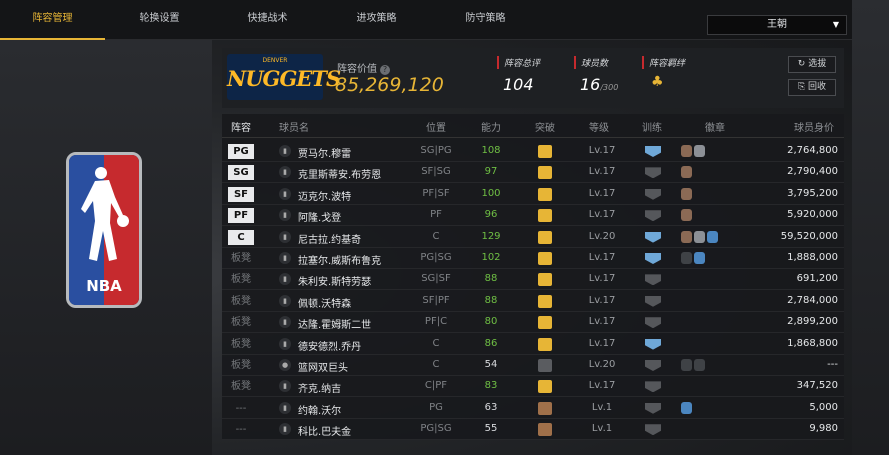 The height and width of the screenshot is (455, 889). I want to click on table-row: 板凳 ▮ 朱利安.斯特劳瑟 SG|SF 88 Lv.17 691,200, so click(533, 280).